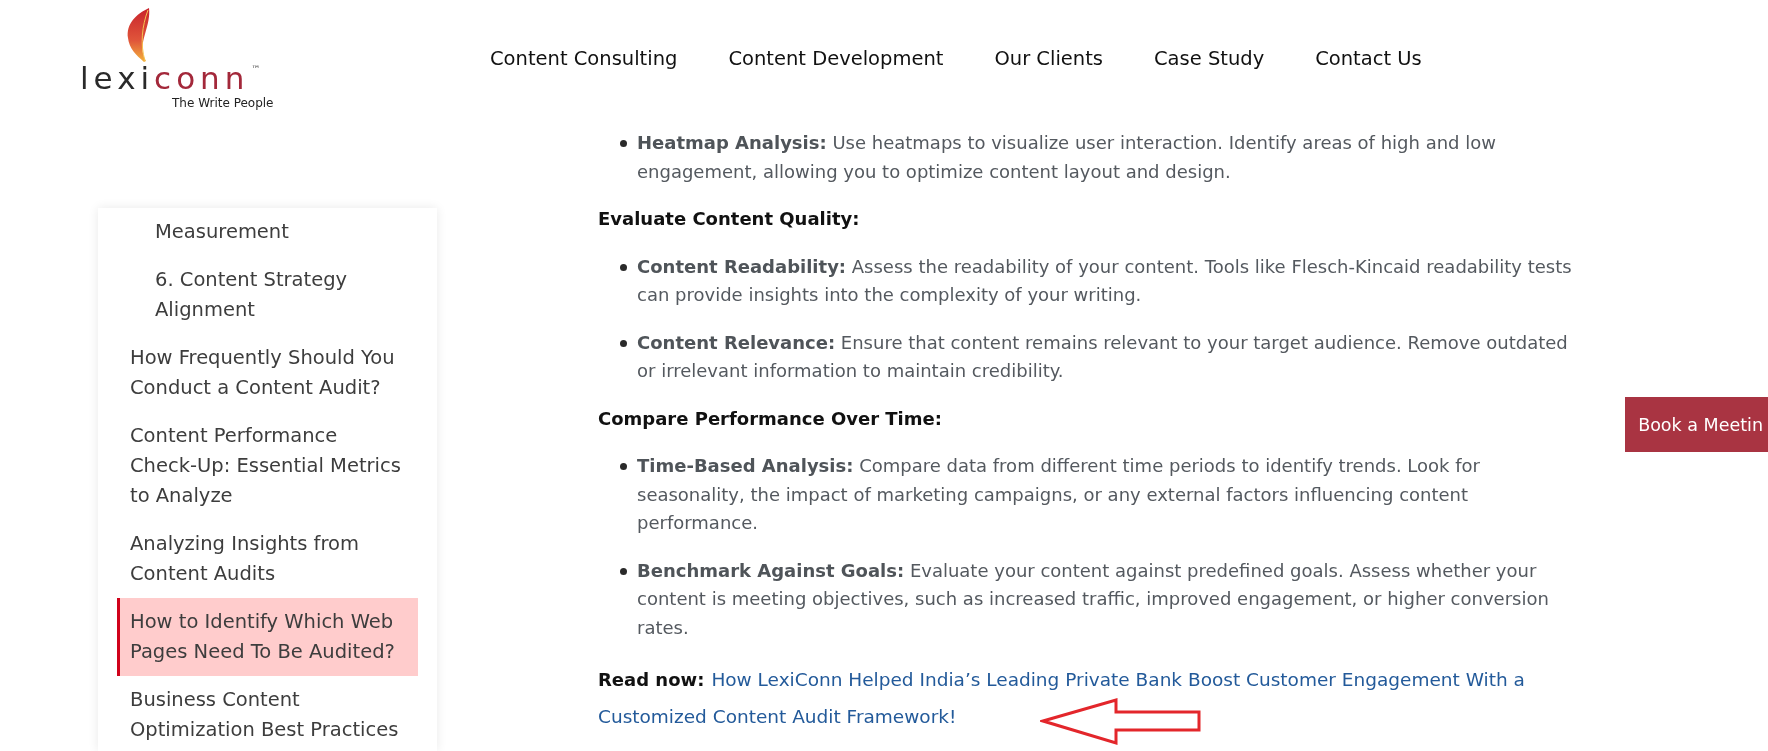  What do you see at coordinates (1093, 599) in the screenshot?
I see `bullet-point-text: Benchmark Against Goals: Evaluate your content against predefined goals. Assess whether your content is meeting objectives, such as increased traffic, improved engagement, or higher conversion rates.` at bounding box center [1093, 599].